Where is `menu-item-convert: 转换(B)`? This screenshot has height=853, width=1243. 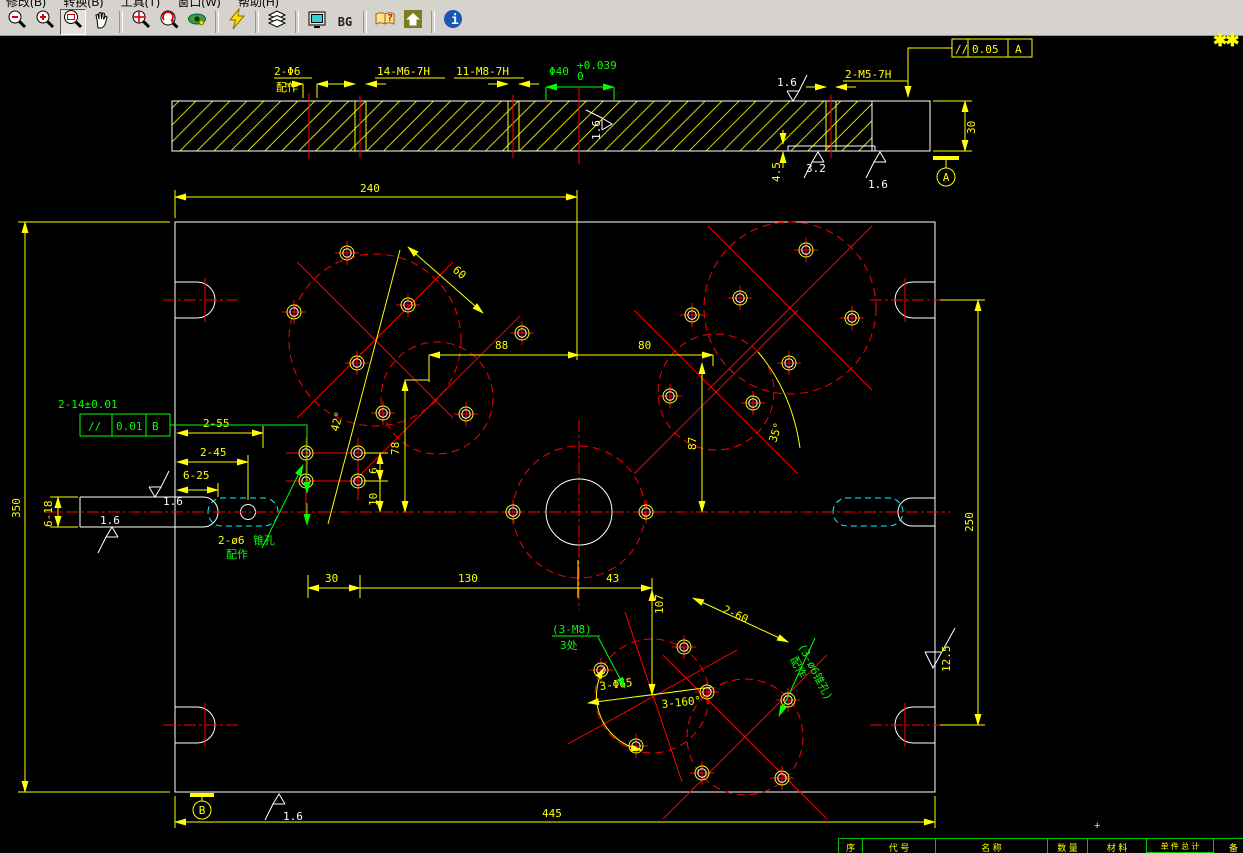
menu-item-convert: 转换(B) is located at coordinates (83, 4).